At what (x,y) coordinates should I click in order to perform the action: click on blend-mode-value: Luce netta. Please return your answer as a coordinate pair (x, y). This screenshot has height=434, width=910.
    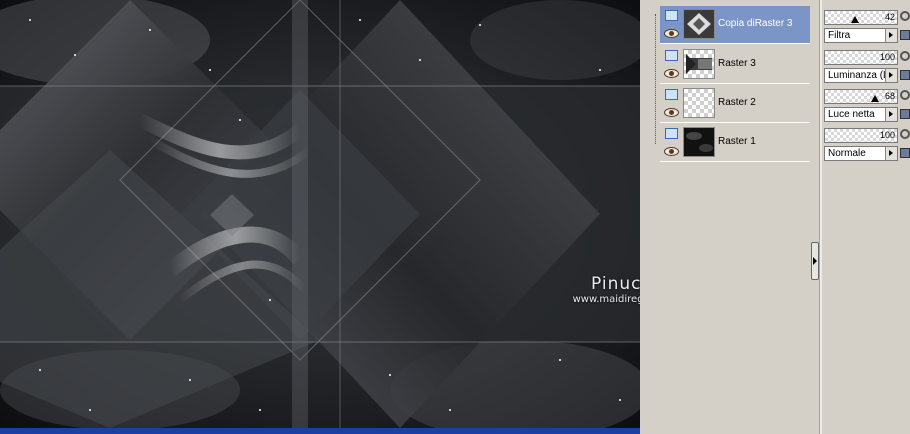
    Looking at the image, I should click on (851, 114).